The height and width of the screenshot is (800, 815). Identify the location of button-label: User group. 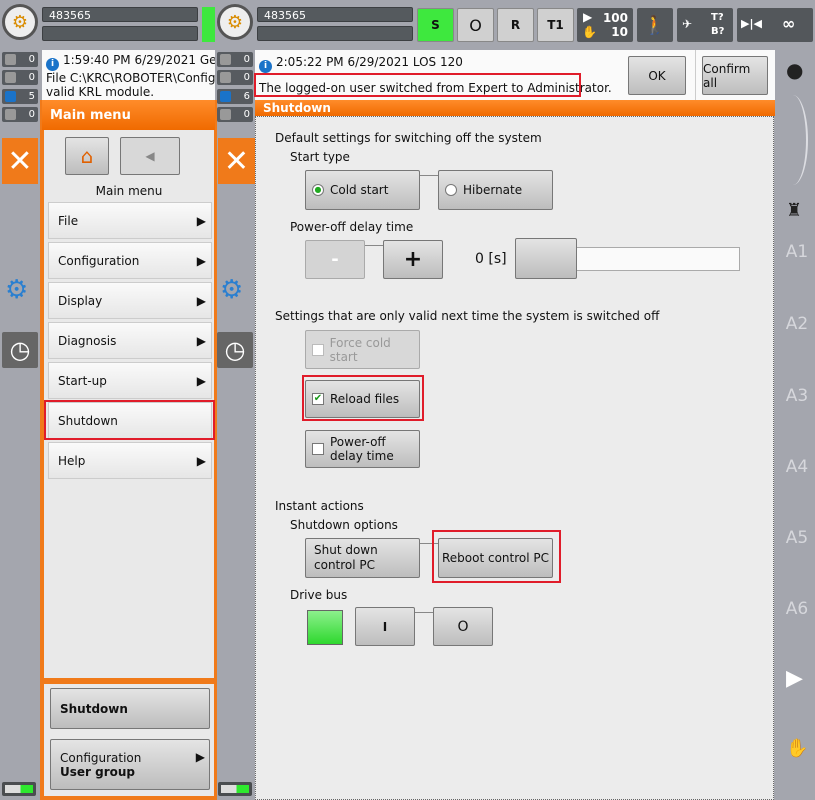
(98, 771).